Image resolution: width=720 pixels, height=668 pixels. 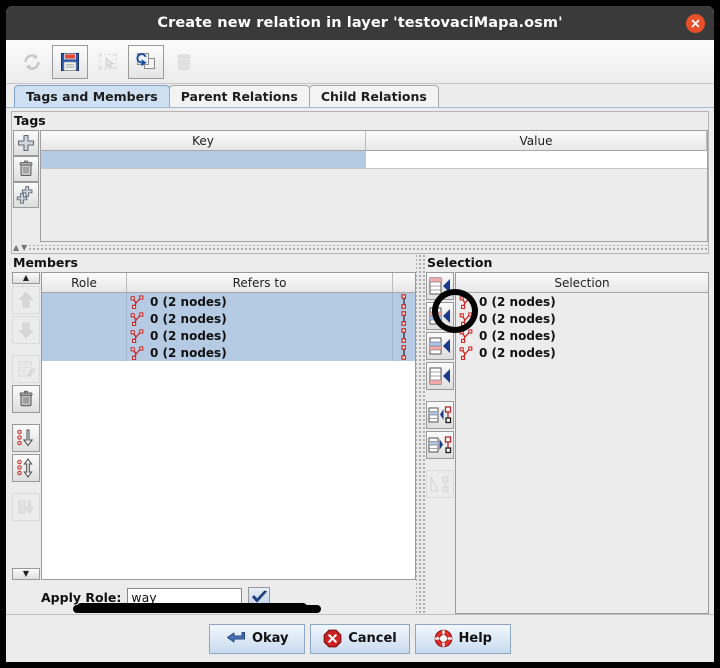 What do you see at coordinates (26, 300) in the screenshot?
I see `move-member-up-button` at bounding box center [26, 300].